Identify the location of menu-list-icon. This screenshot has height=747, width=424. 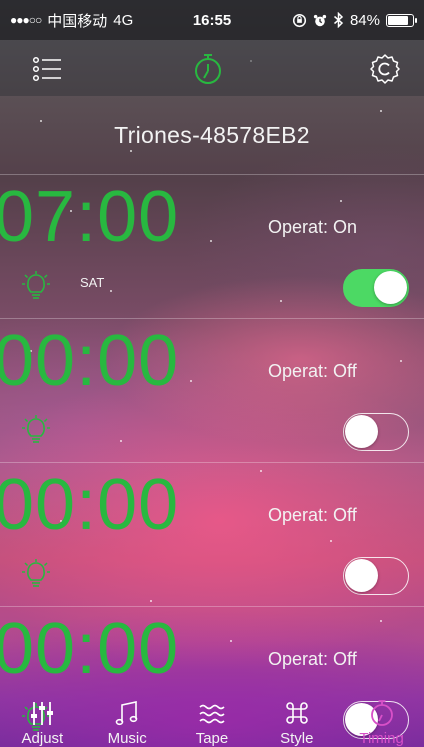
(47, 69).